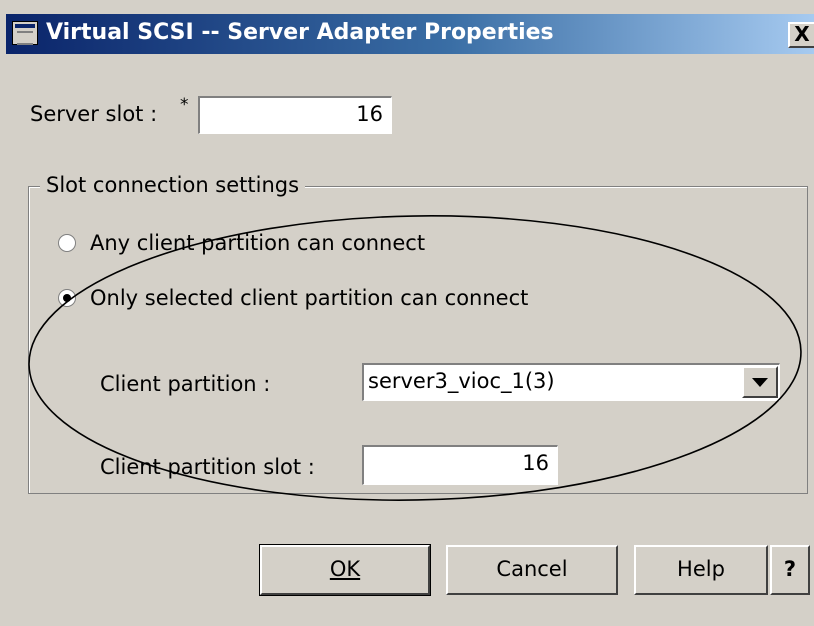 This screenshot has height=626, width=814. What do you see at coordinates (94, 114) in the screenshot?
I see `server-slot-label: Server slot :` at bounding box center [94, 114].